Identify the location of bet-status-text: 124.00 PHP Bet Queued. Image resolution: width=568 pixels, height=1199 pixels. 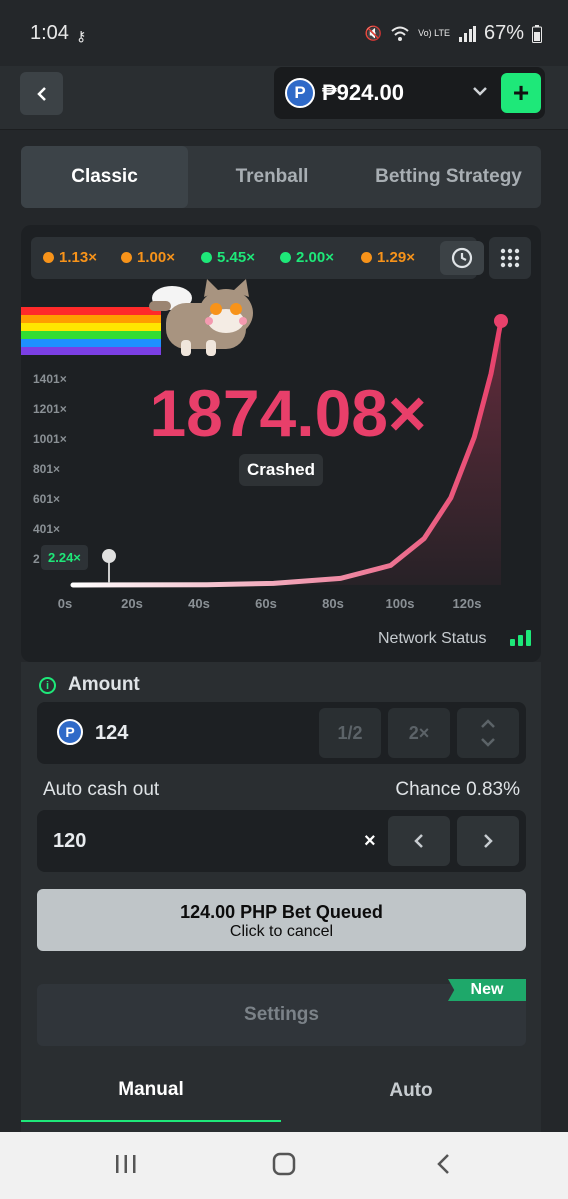
(281, 912).